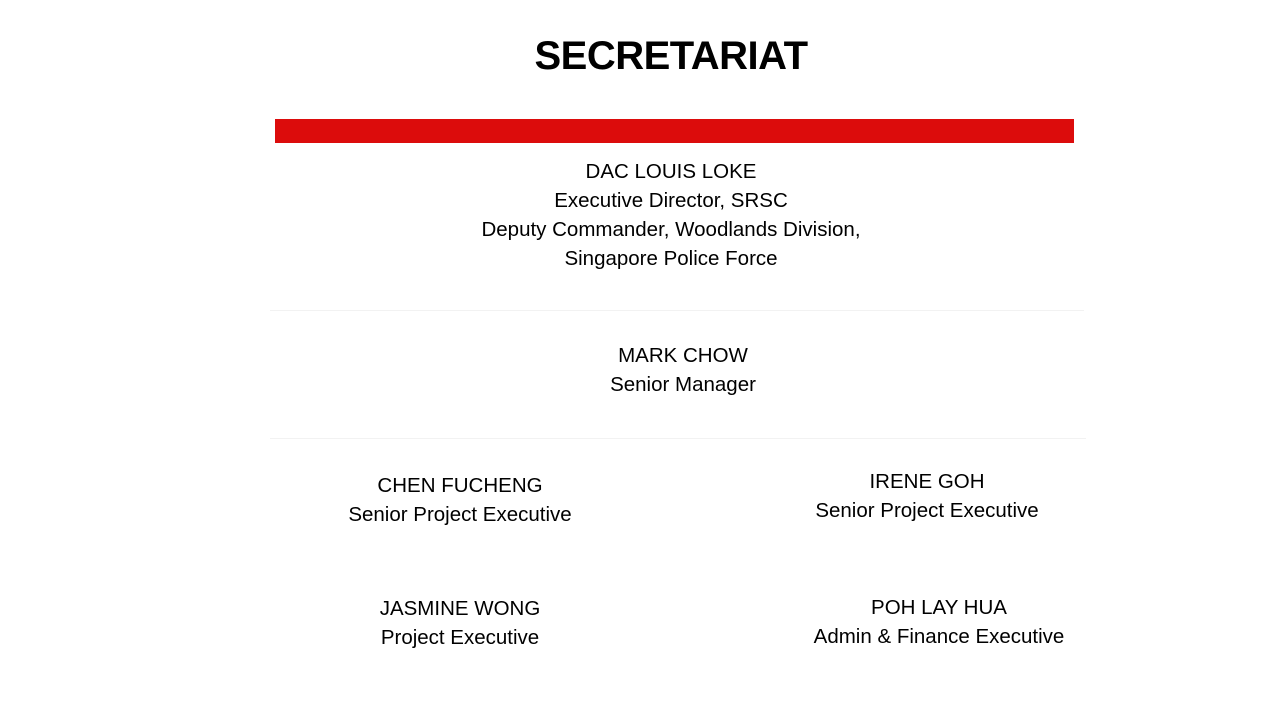 This screenshot has height=720, width=1280. What do you see at coordinates (460, 608) in the screenshot?
I see `staff-name: JASMINE WONG` at bounding box center [460, 608].